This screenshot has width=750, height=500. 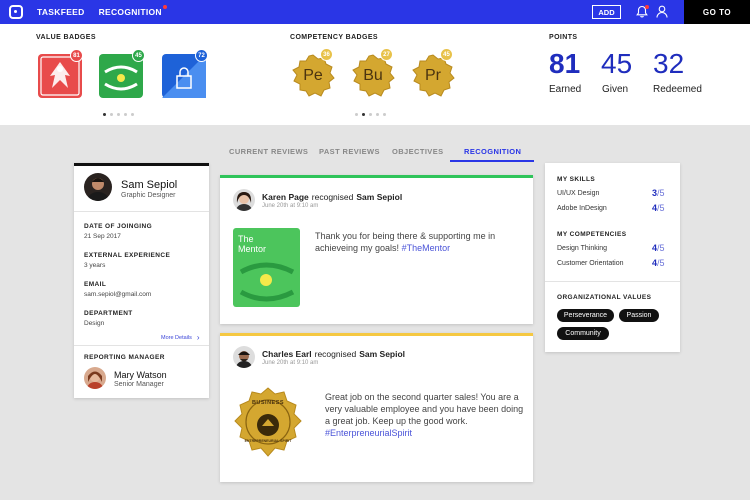 What do you see at coordinates (138, 55) in the screenshot?
I see `value-badge-count: 45` at bounding box center [138, 55].